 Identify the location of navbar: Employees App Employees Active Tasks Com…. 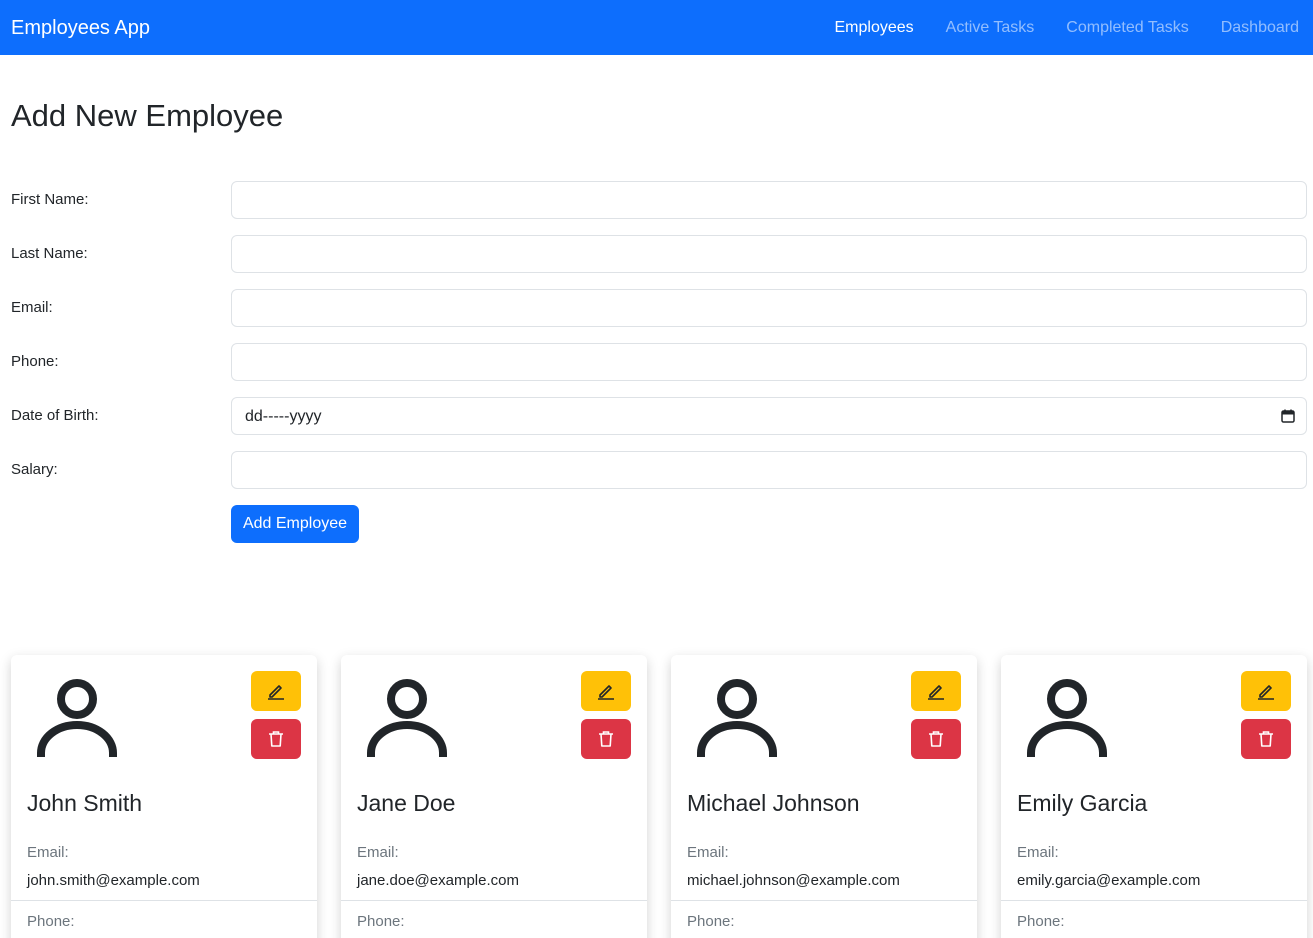
(656, 27).